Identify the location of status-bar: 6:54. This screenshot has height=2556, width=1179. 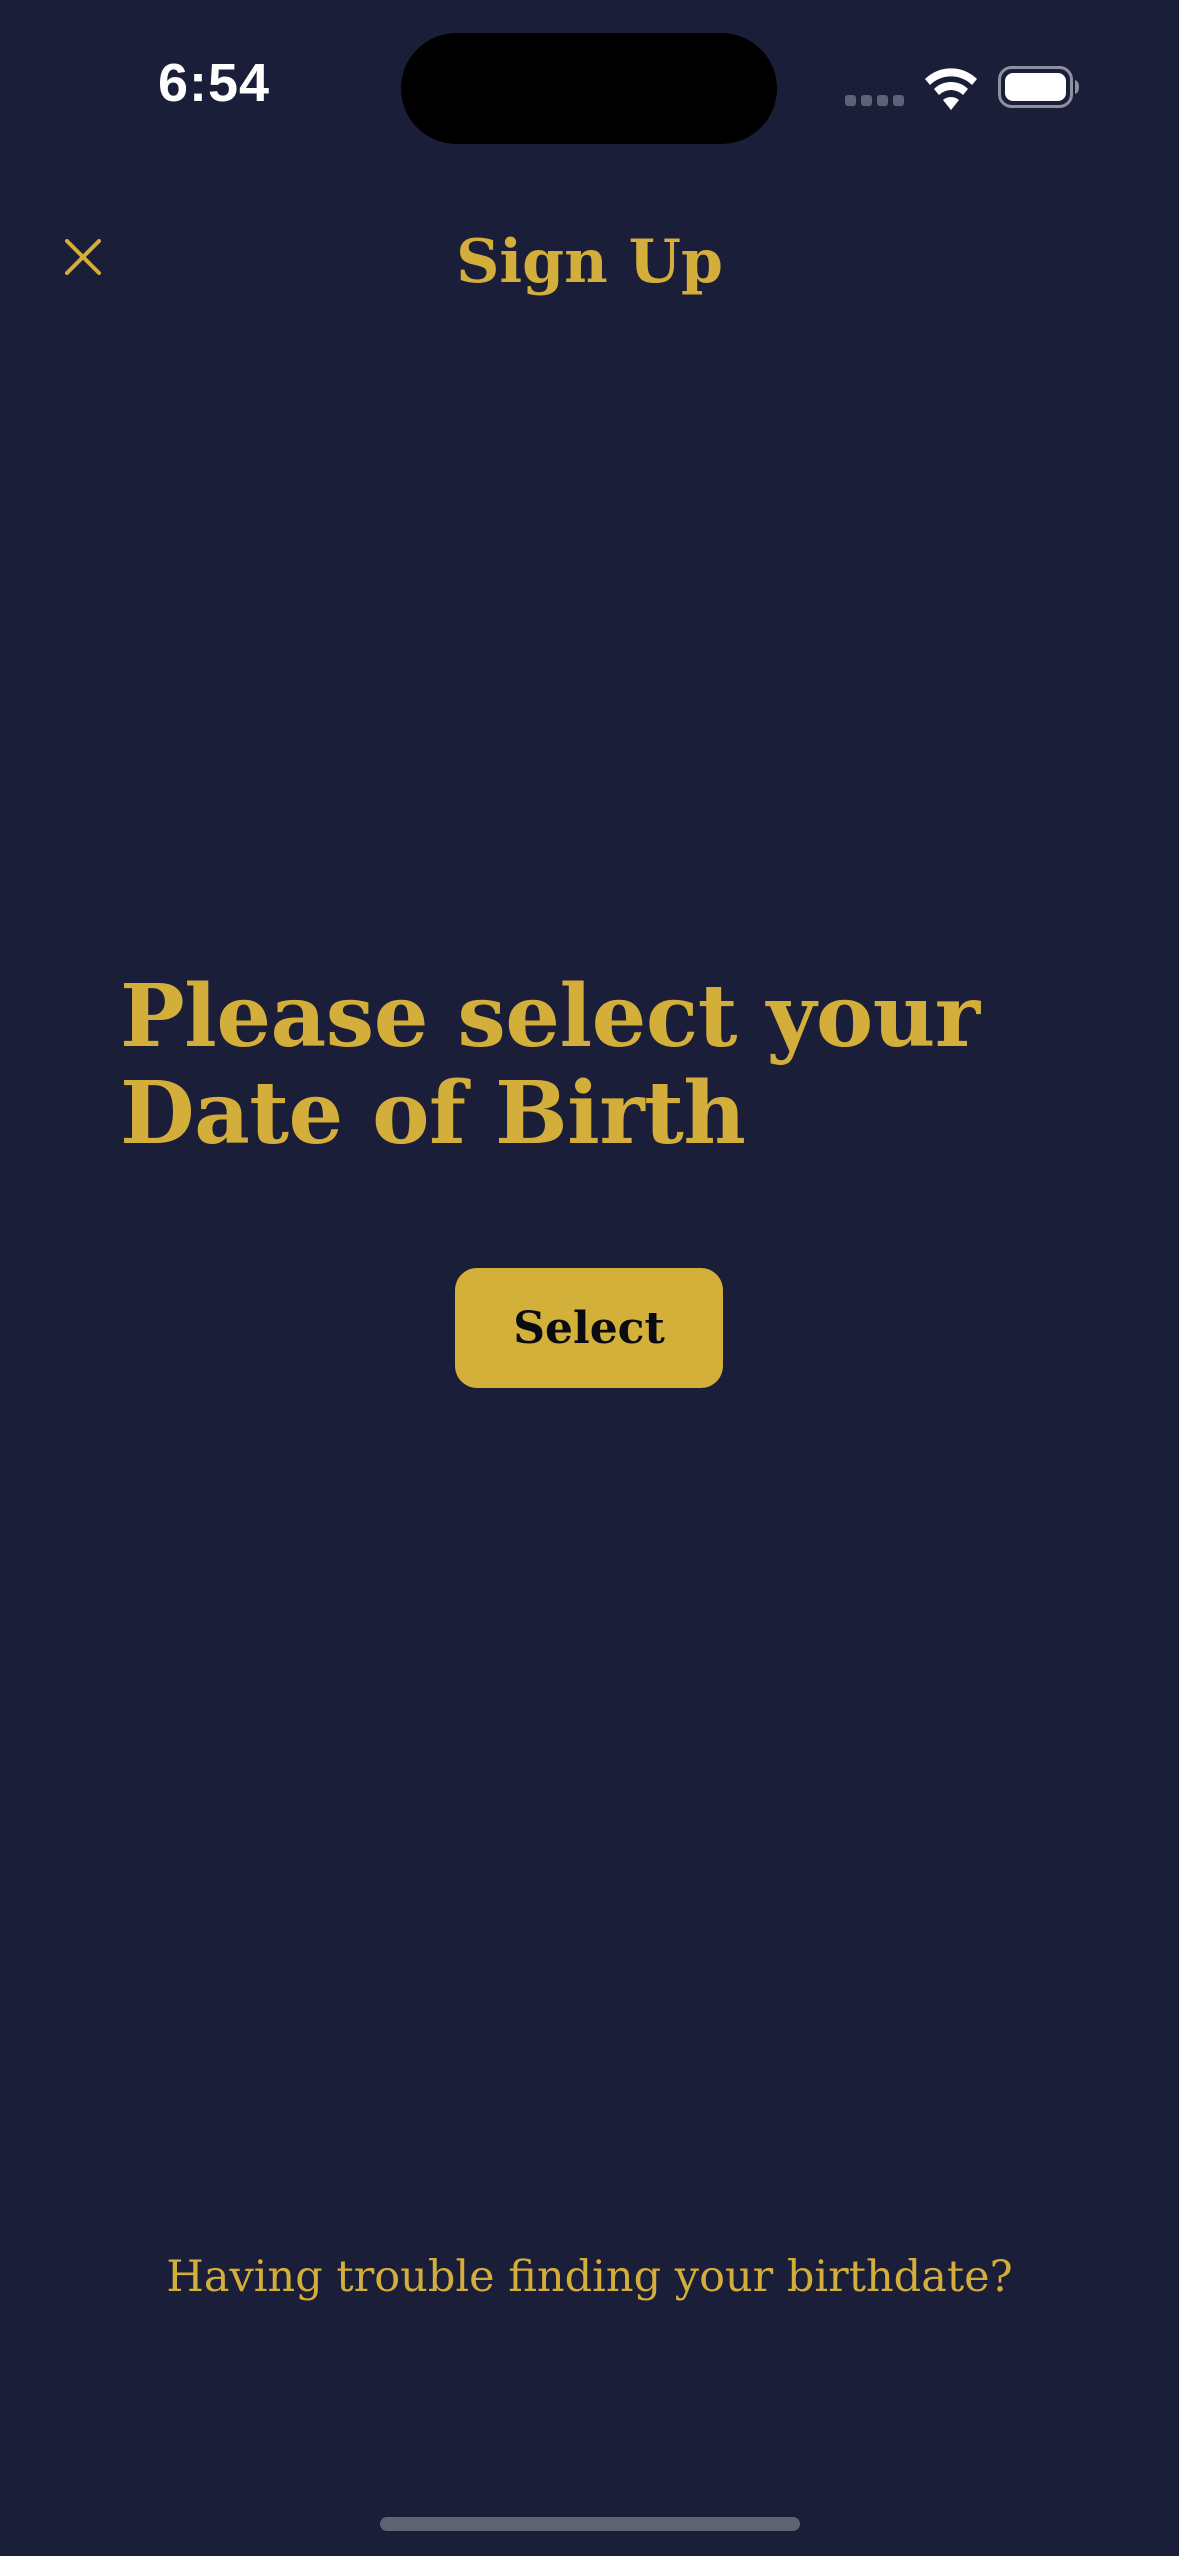
(589, 90).